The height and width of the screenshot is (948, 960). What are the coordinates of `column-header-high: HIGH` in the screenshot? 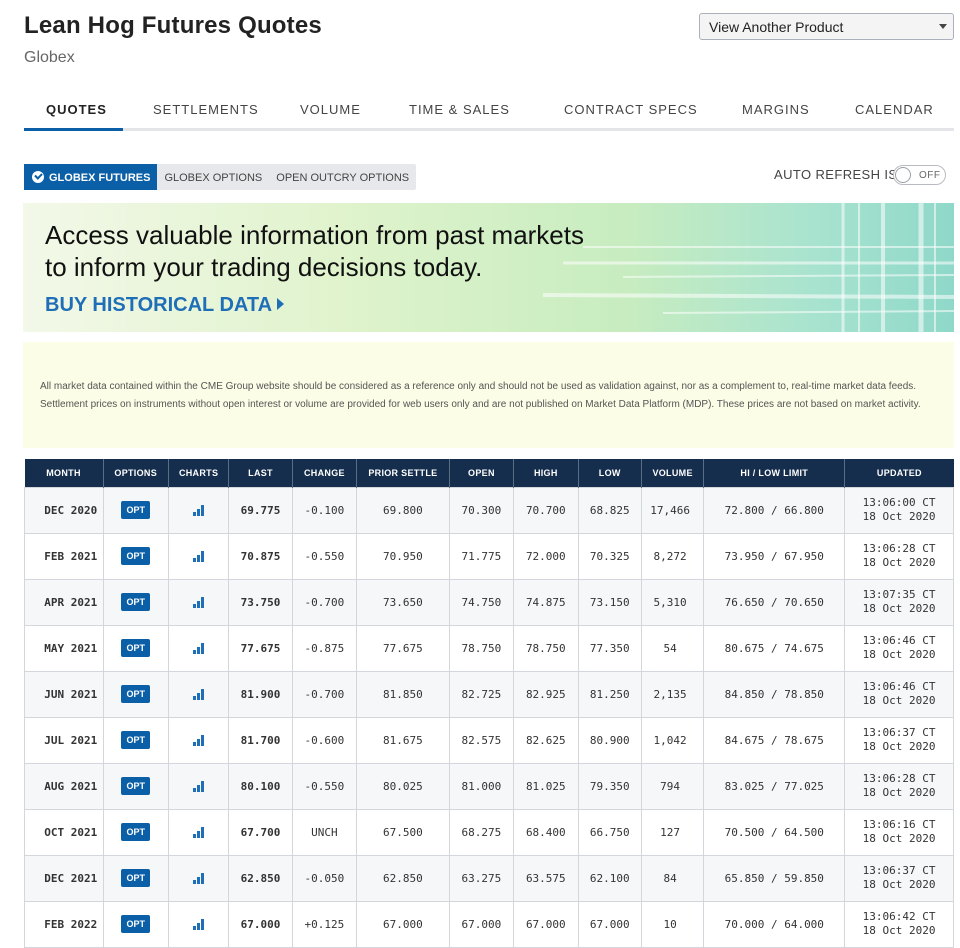 It's located at (546, 473).